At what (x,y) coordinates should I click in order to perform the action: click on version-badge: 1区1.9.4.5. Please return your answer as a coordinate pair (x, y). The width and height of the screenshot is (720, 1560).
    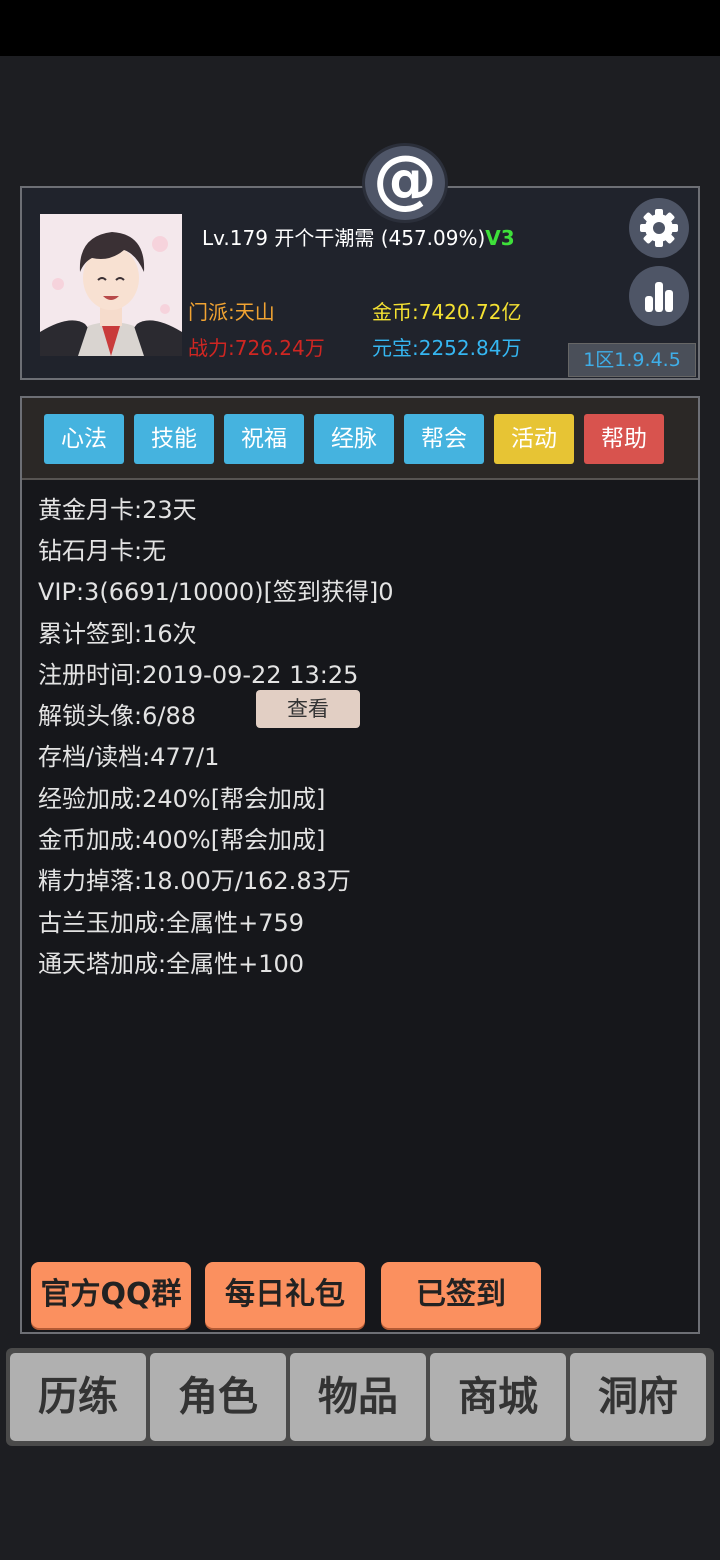
    Looking at the image, I should click on (632, 360).